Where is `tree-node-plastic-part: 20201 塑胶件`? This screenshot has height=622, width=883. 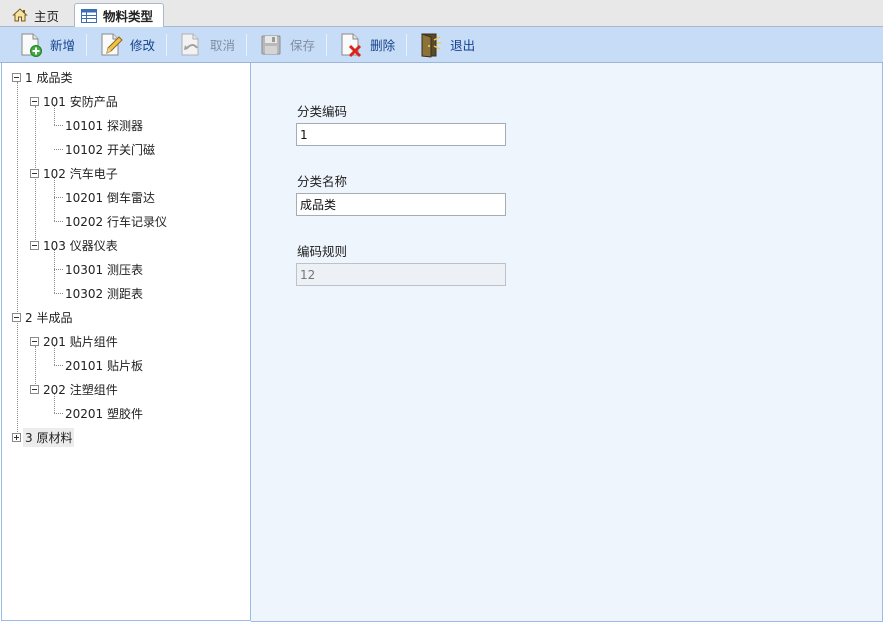 tree-node-plastic-part: 20201 塑胶件 is located at coordinates (104, 413).